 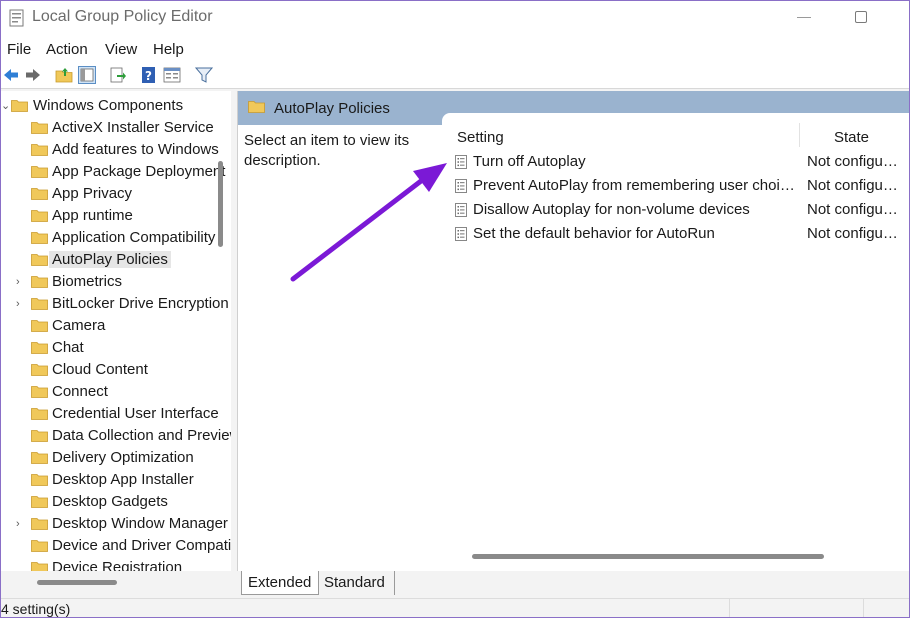 I want to click on forward-arrow-icon, so click(x=33, y=75).